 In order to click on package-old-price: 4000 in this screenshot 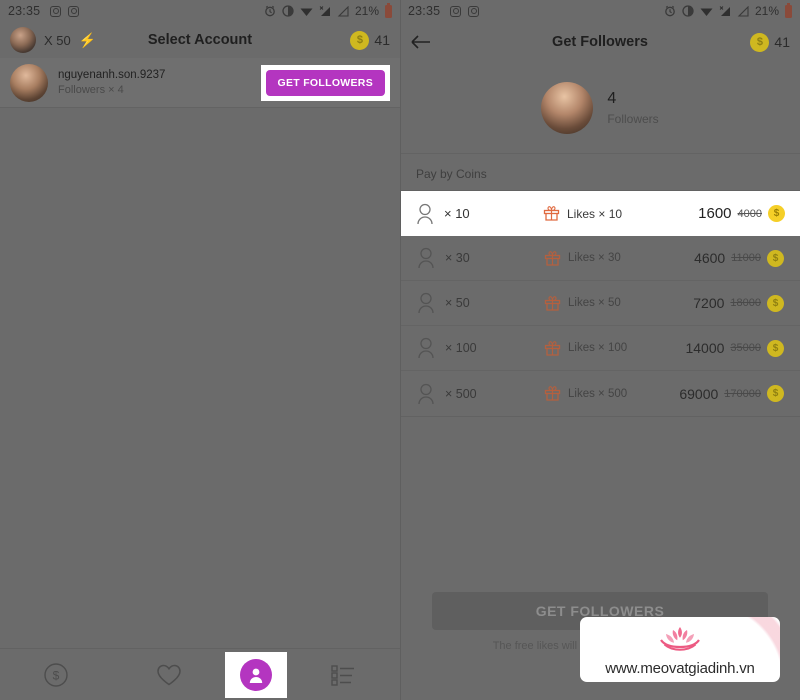, I will do `click(749, 213)`.